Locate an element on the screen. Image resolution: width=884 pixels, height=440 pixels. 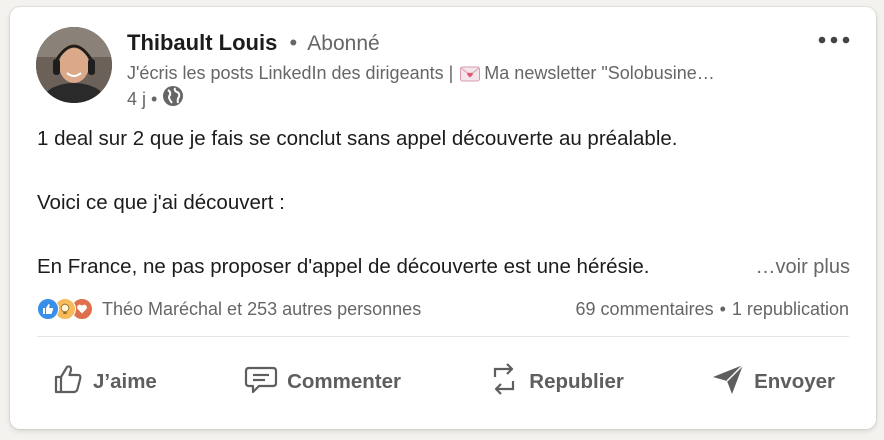
like-label: J’aime is located at coordinates (125, 381).